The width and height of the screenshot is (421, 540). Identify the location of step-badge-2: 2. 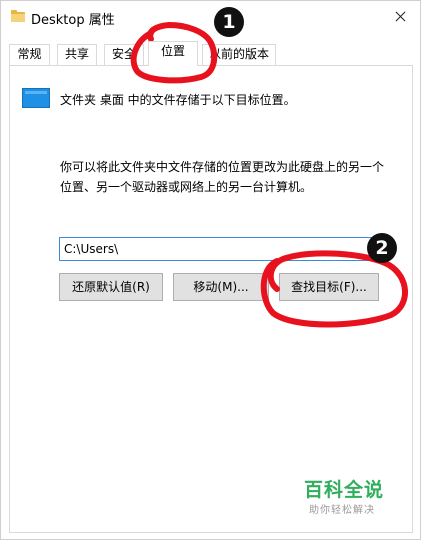
(382, 248).